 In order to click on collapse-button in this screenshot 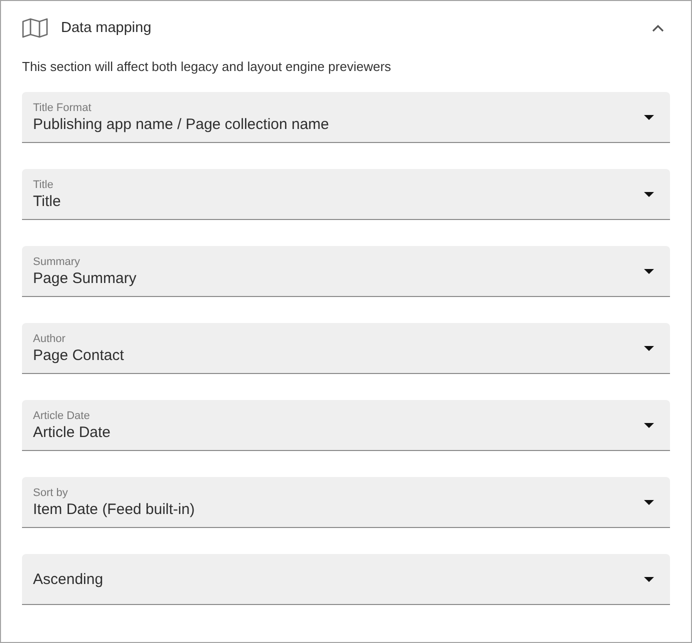, I will do `click(658, 28)`.